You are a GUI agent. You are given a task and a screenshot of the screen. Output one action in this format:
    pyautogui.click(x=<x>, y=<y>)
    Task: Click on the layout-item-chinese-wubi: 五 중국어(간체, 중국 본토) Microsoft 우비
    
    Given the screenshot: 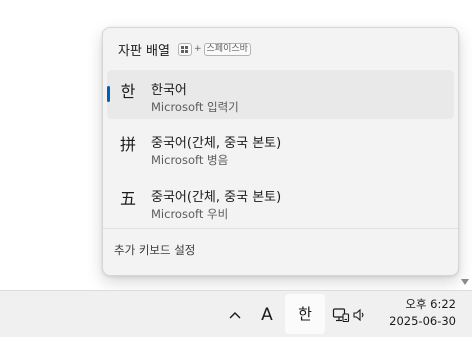 What is the action you would take?
    pyautogui.click(x=280, y=201)
    